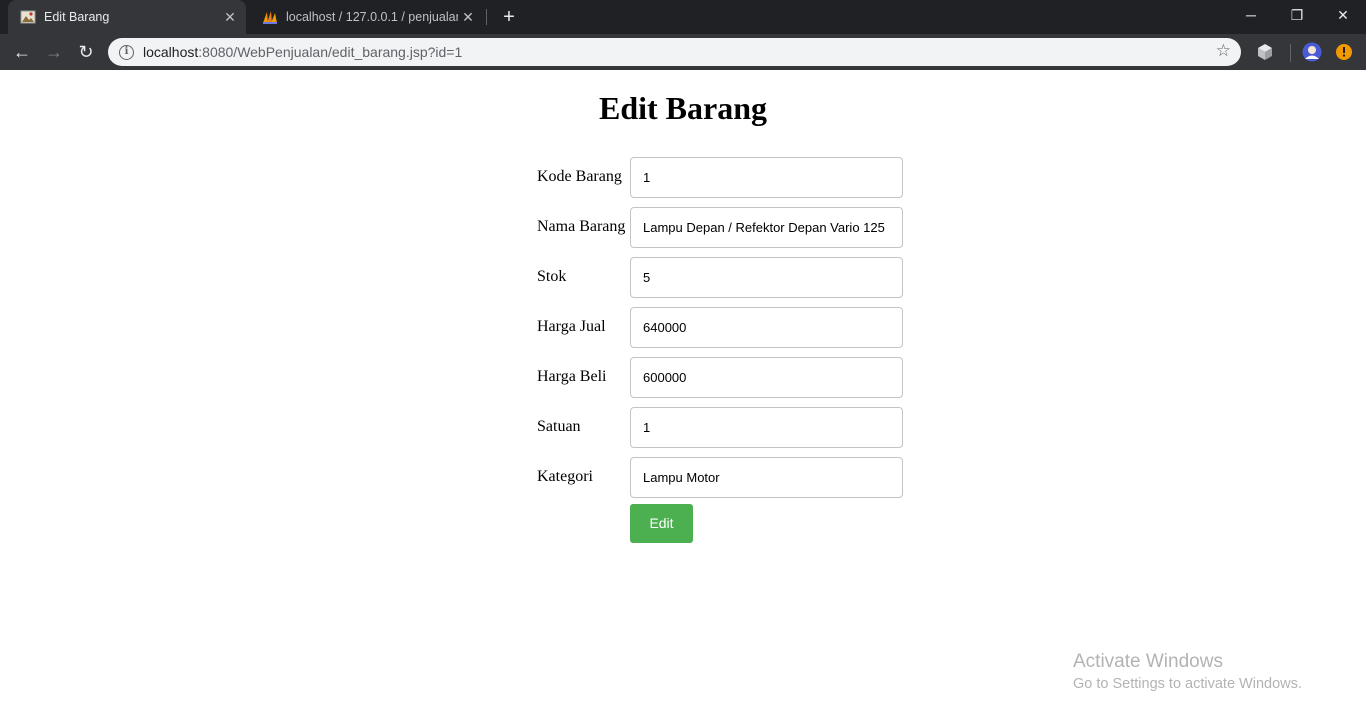 The image size is (1366, 728). I want to click on update-alert-icon, so click(1345, 52).